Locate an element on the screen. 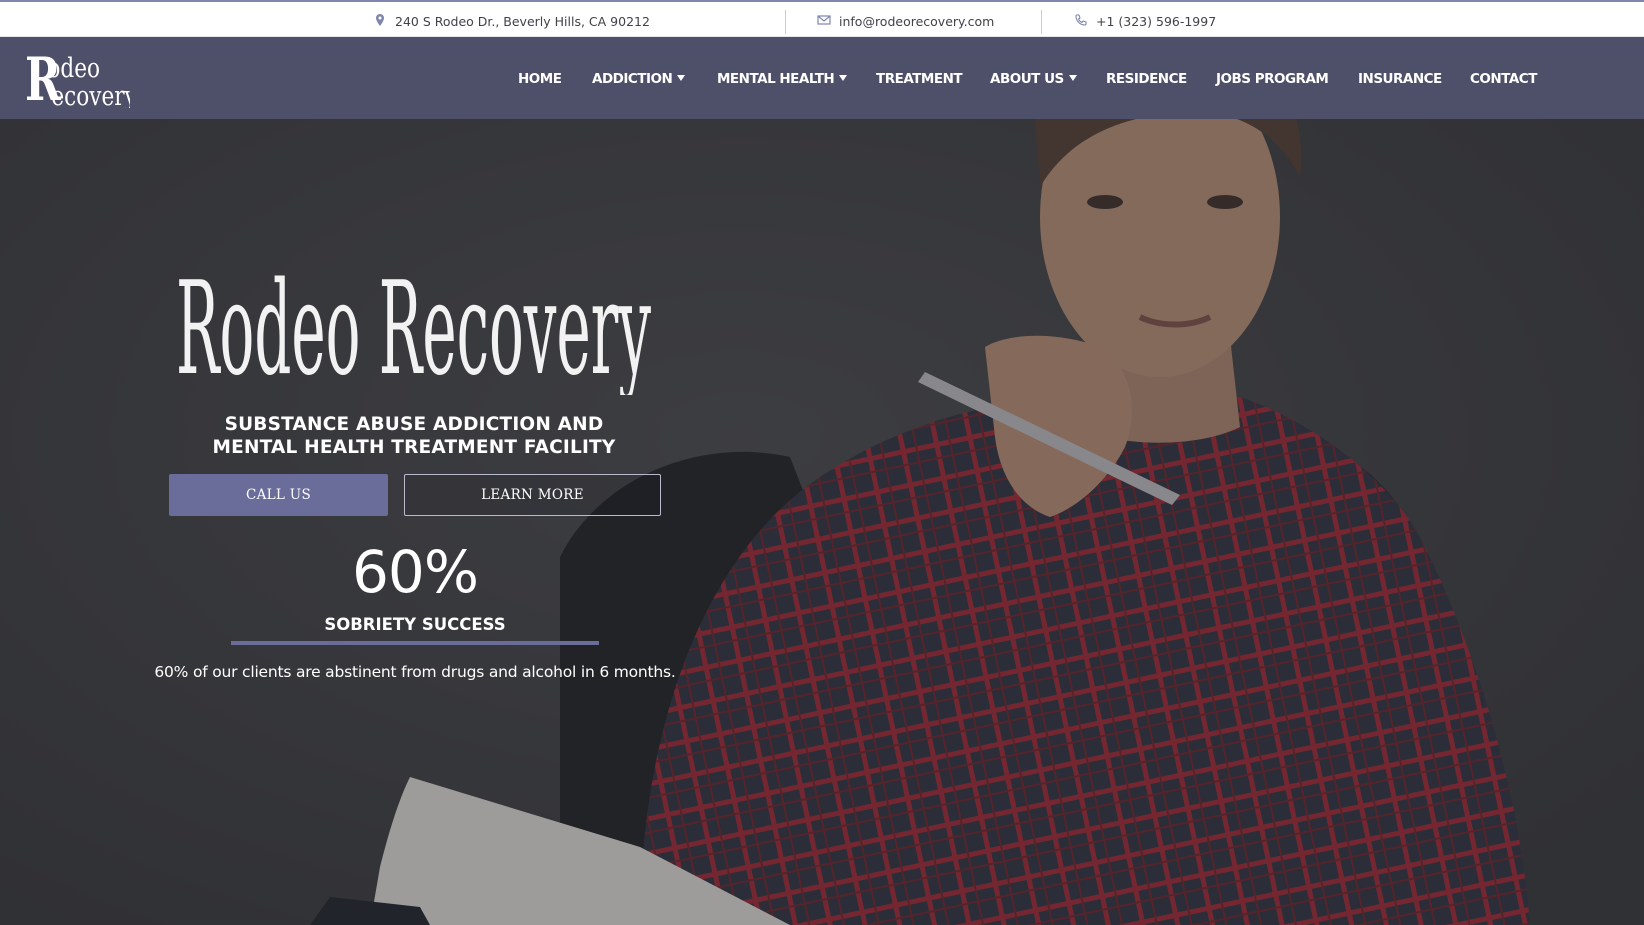  site-logo: R odeo ecovery is located at coordinates (77, 77).